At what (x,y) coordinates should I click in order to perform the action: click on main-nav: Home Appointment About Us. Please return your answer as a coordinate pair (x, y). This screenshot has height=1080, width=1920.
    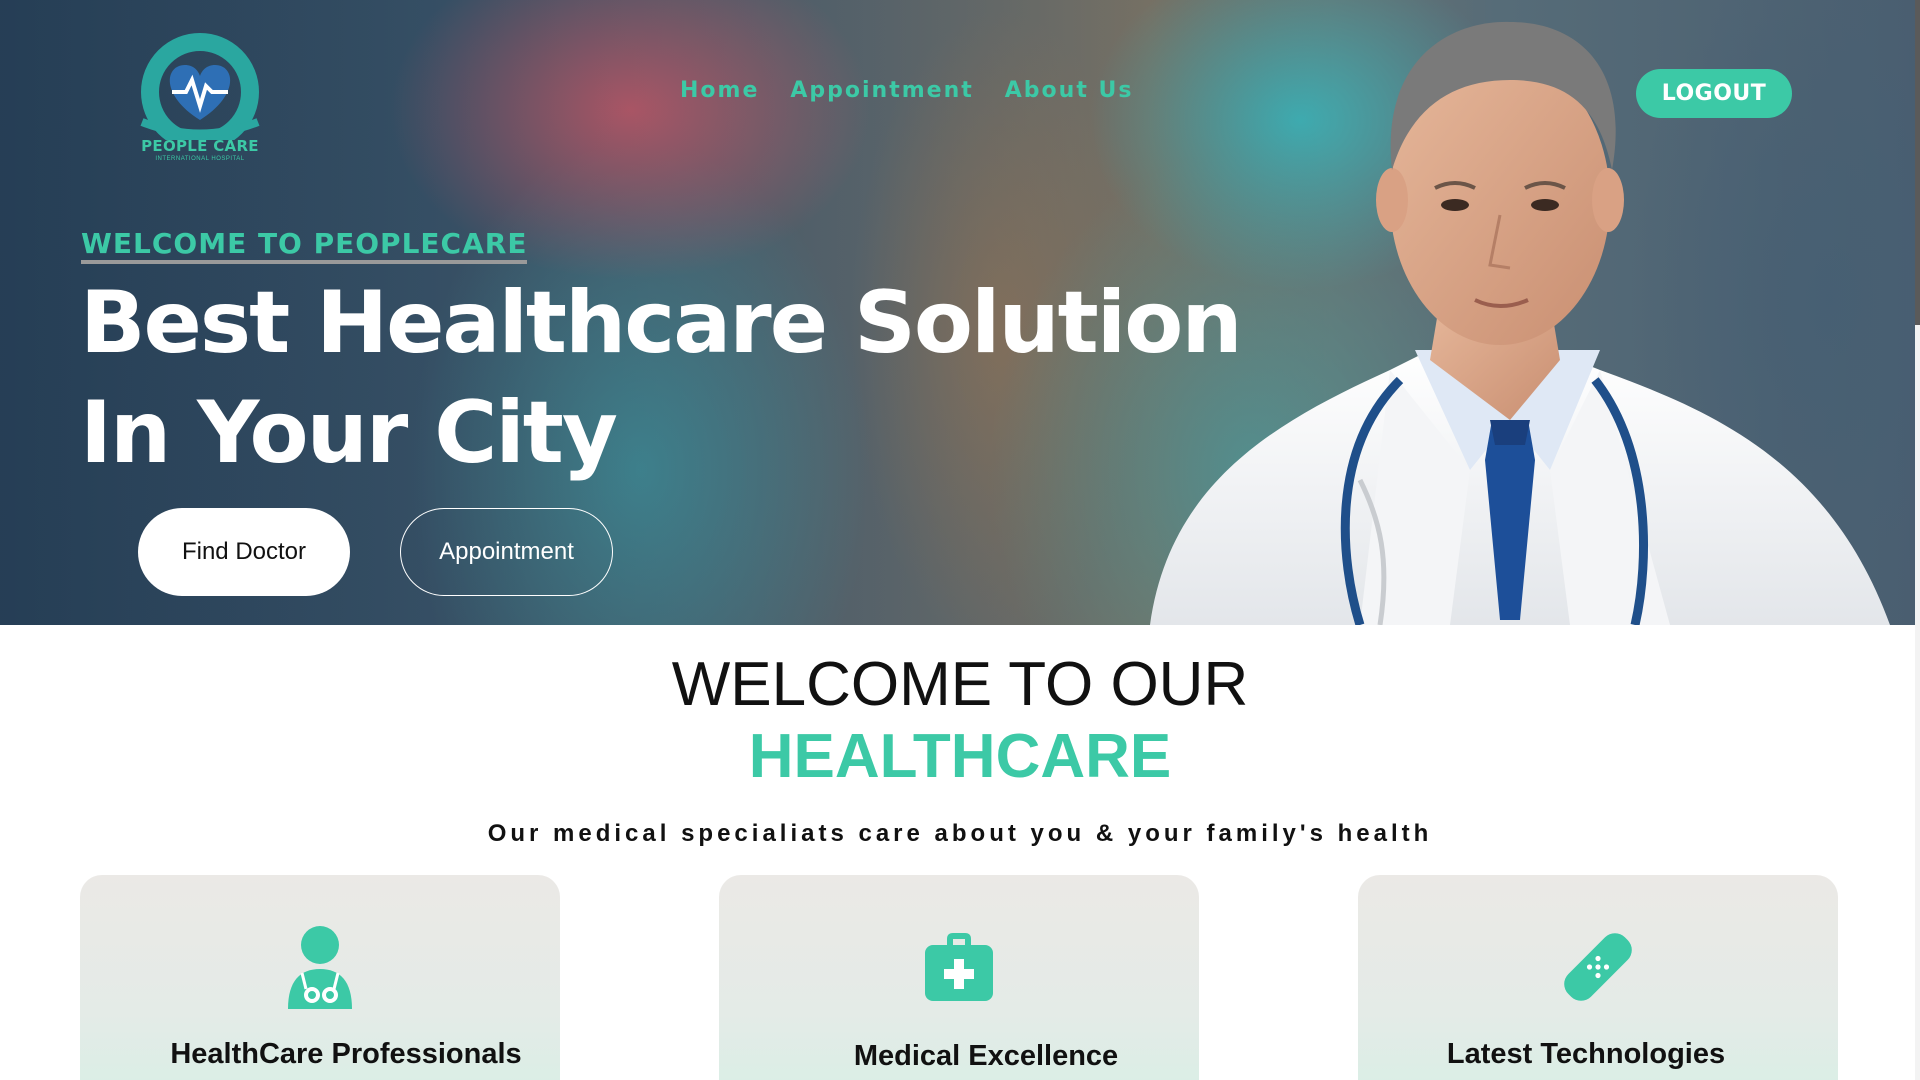
    Looking at the image, I should click on (906, 90).